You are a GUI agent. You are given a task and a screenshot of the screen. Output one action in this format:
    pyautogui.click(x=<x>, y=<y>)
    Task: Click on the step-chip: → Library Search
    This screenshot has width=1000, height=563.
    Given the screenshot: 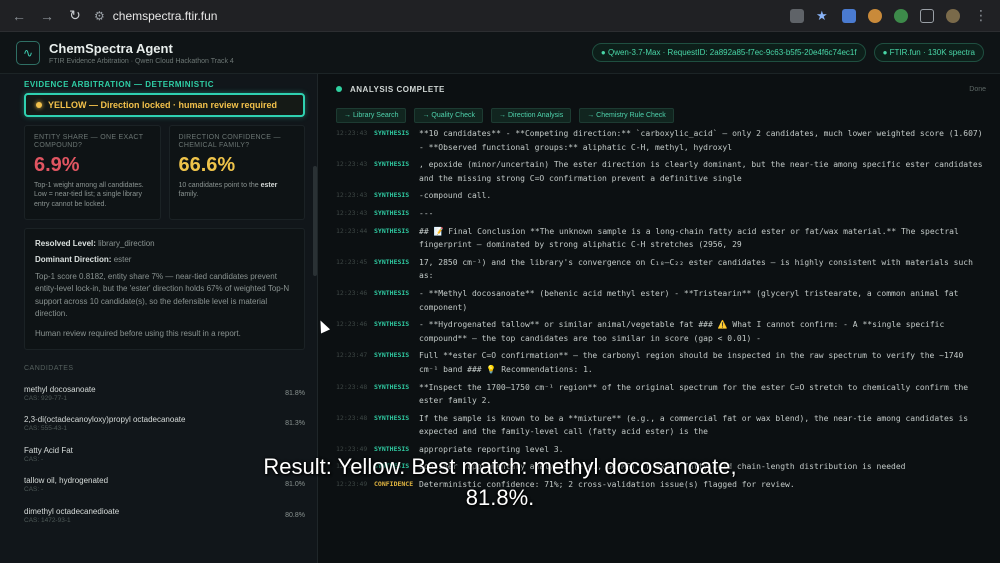 What is the action you would take?
    pyautogui.click(x=371, y=115)
    